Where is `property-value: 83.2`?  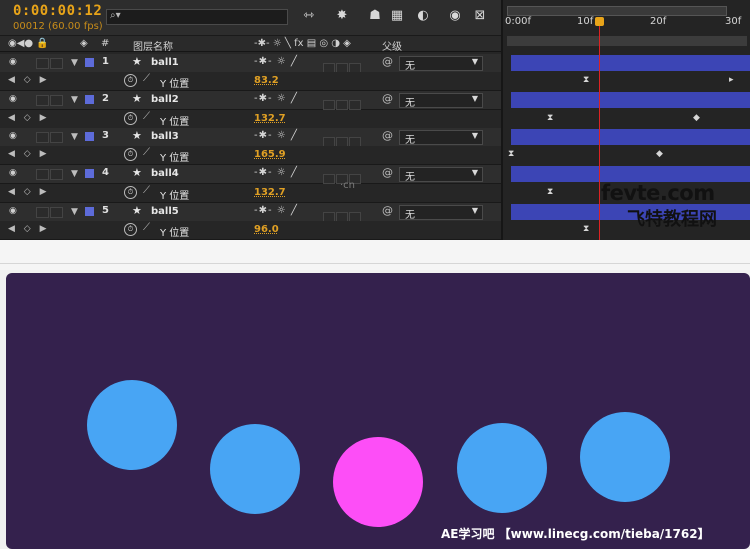 property-value: 83.2 is located at coordinates (266, 80).